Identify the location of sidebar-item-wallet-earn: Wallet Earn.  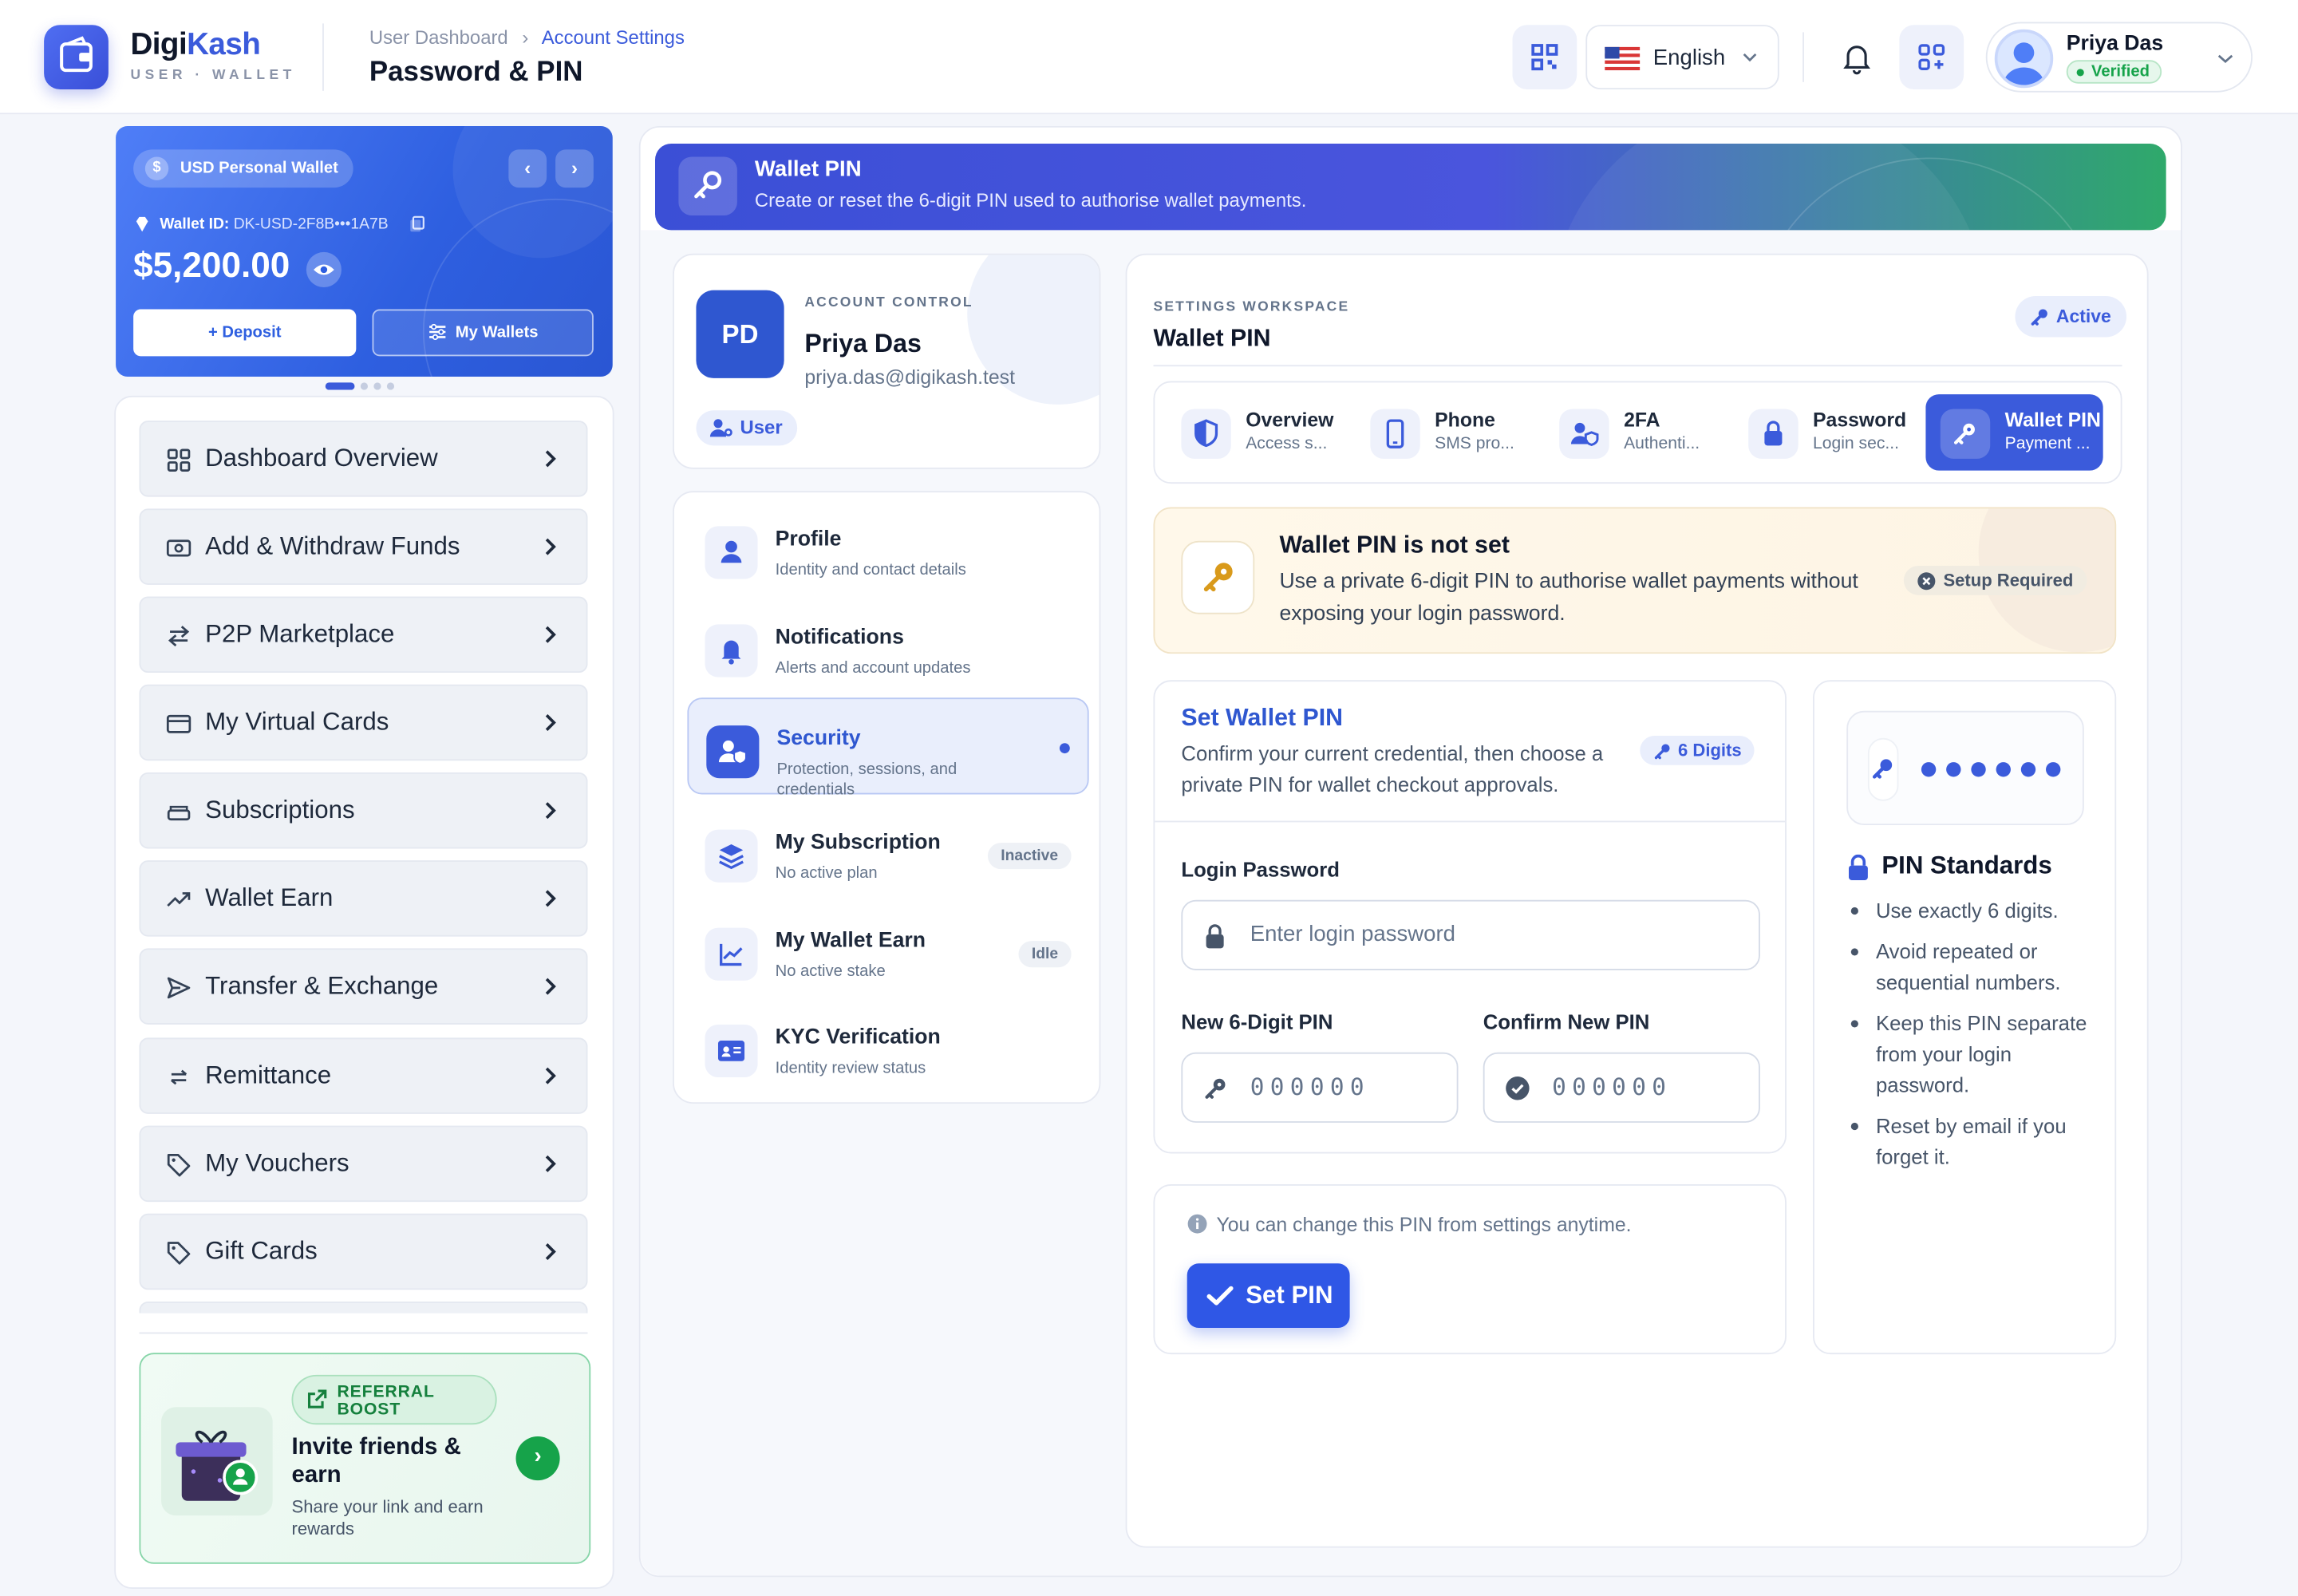
(364, 898).